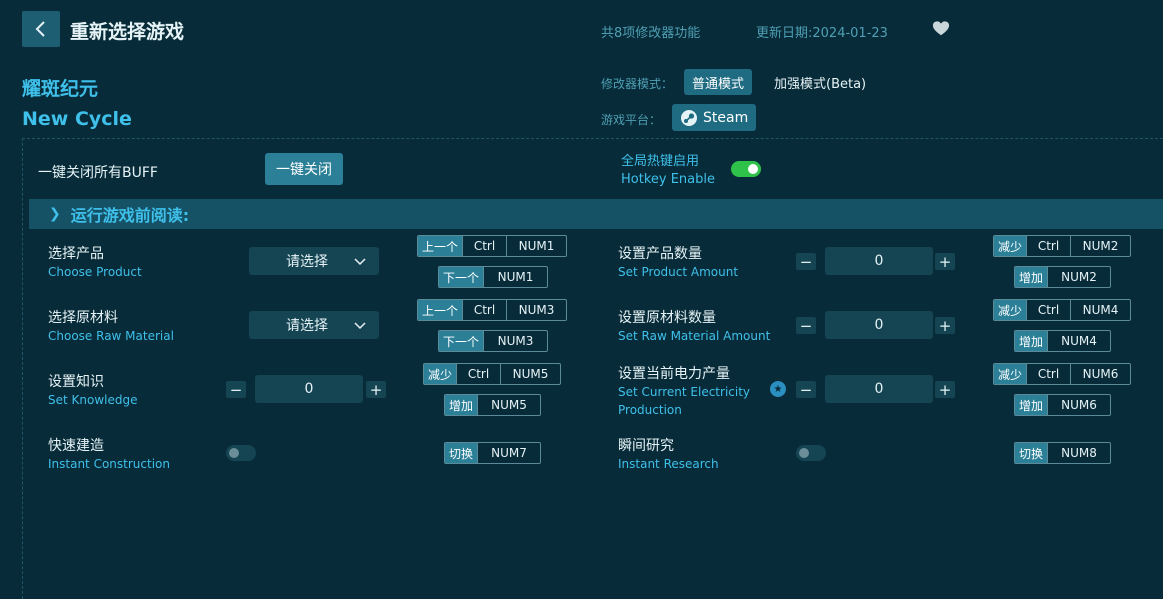 The image size is (1163, 599). What do you see at coordinates (492, 374) in the screenshot?
I see `hotkey-decrease-knowledge: 减少 Ctrl NUM5` at bounding box center [492, 374].